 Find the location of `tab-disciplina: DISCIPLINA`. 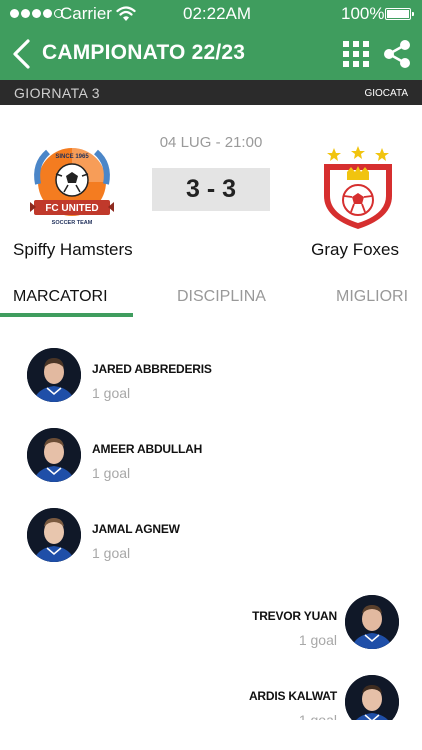

tab-disciplina: DISCIPLINA is located at coordinates (221, 297).